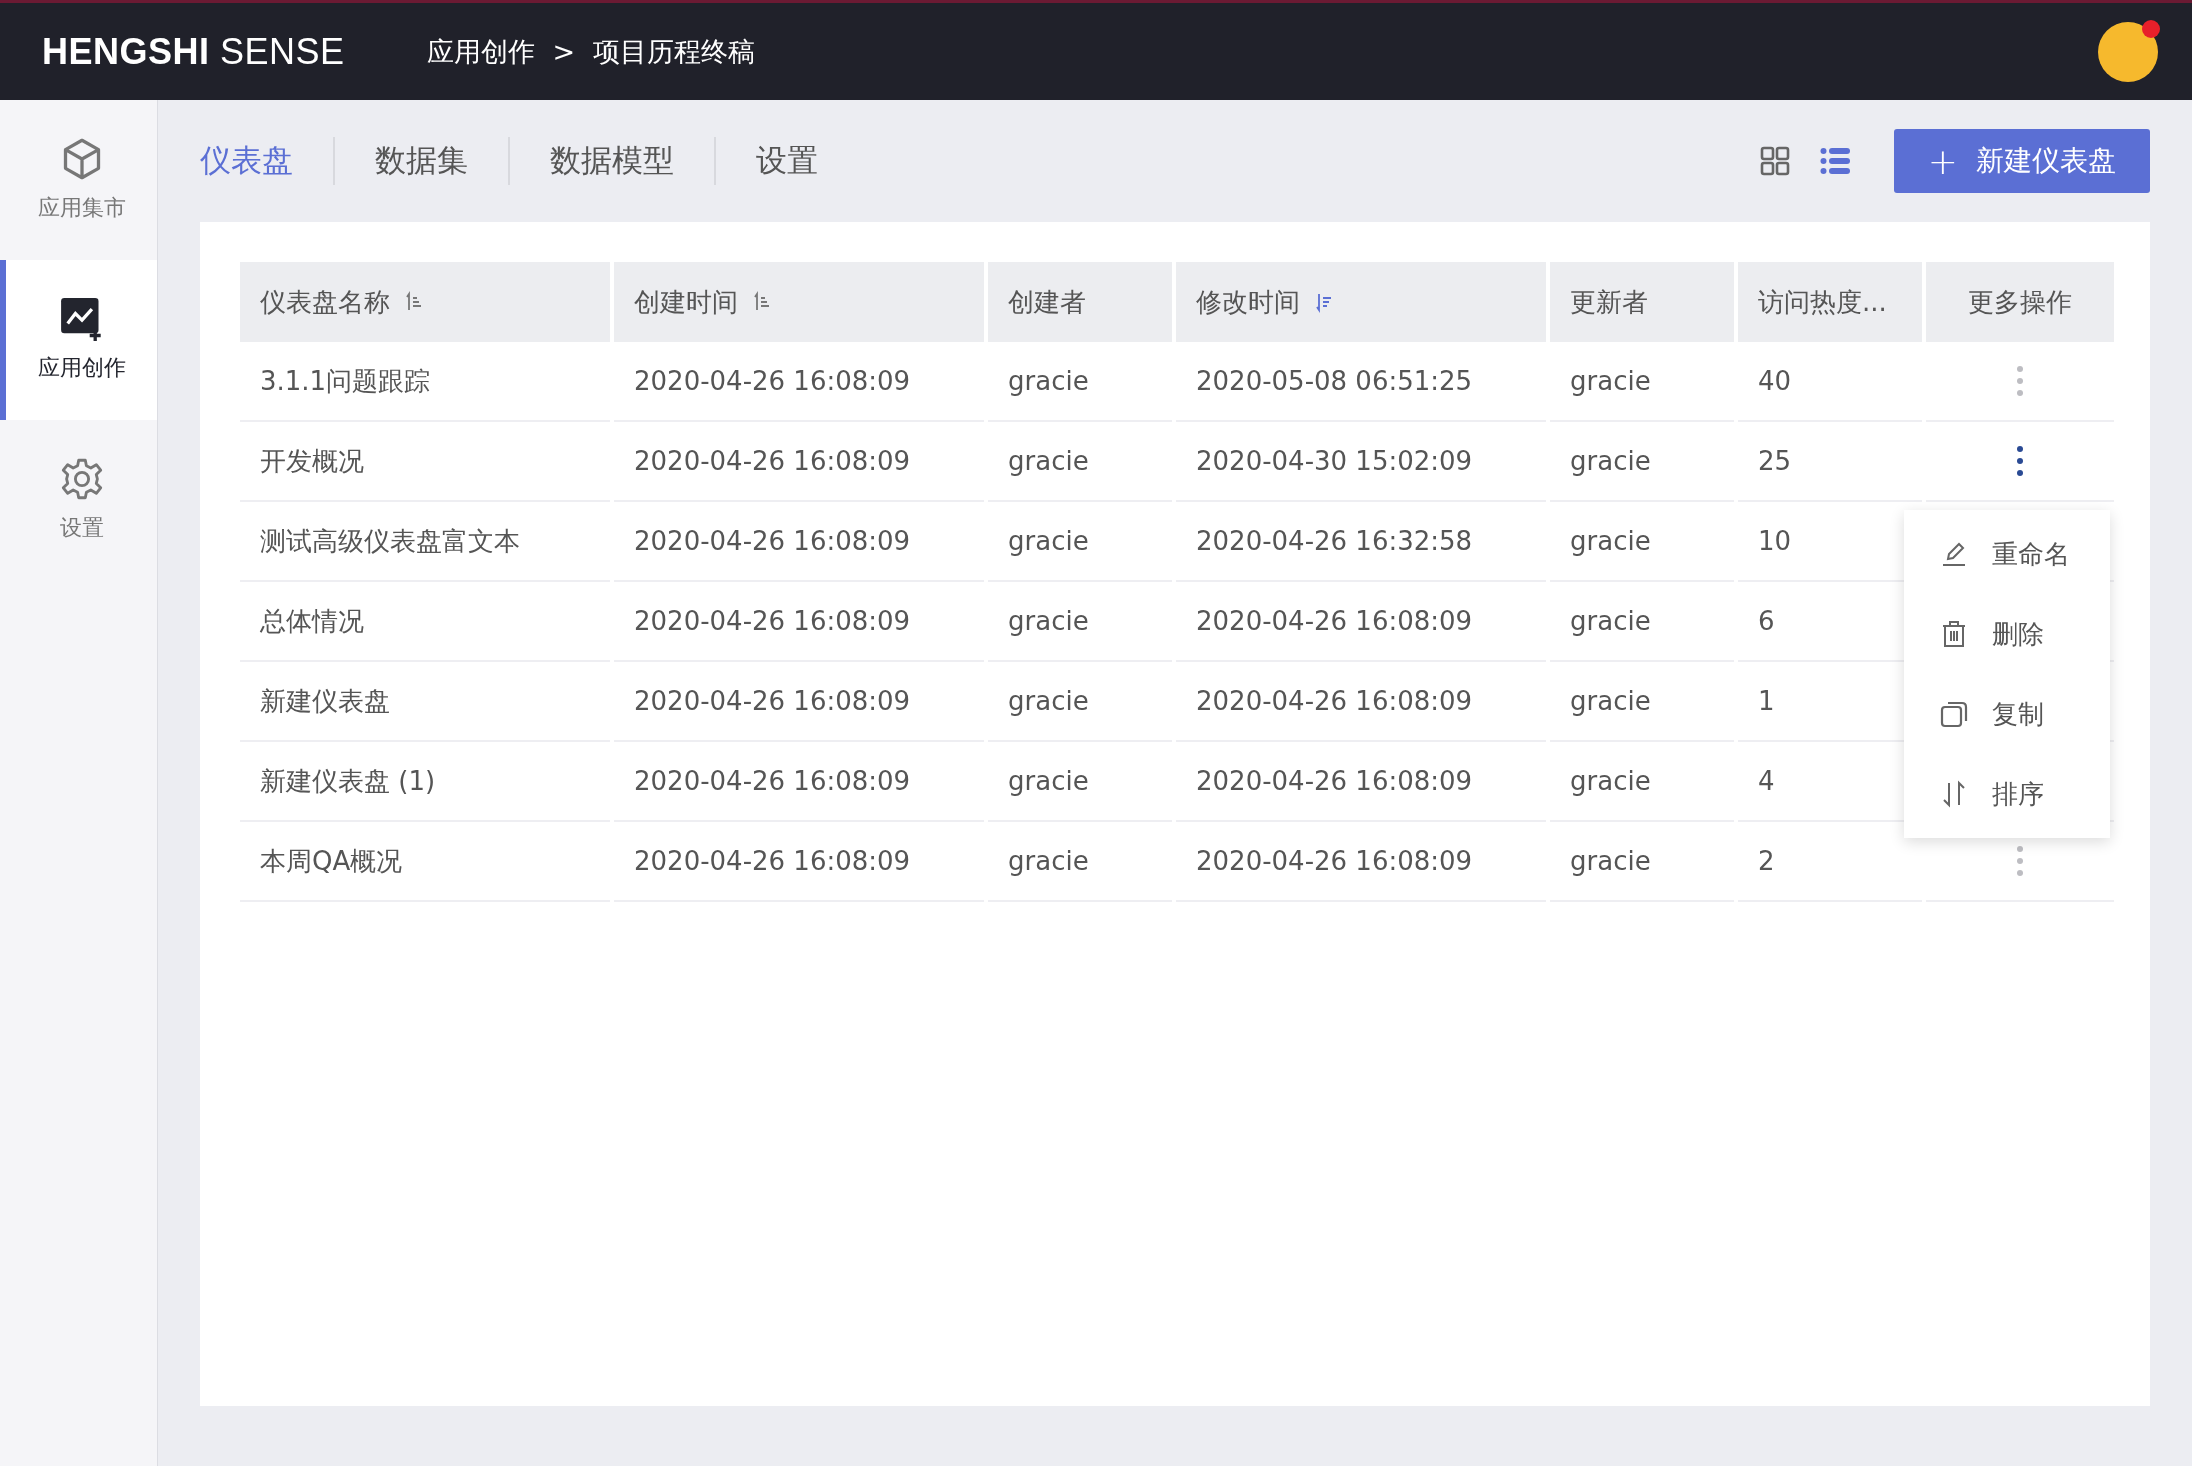 The width and height of the screenshot is (2192, 1466). Describe the element at coordinates (1080, 302) in the screenshot. I see `column-header: 创建者` at that location.